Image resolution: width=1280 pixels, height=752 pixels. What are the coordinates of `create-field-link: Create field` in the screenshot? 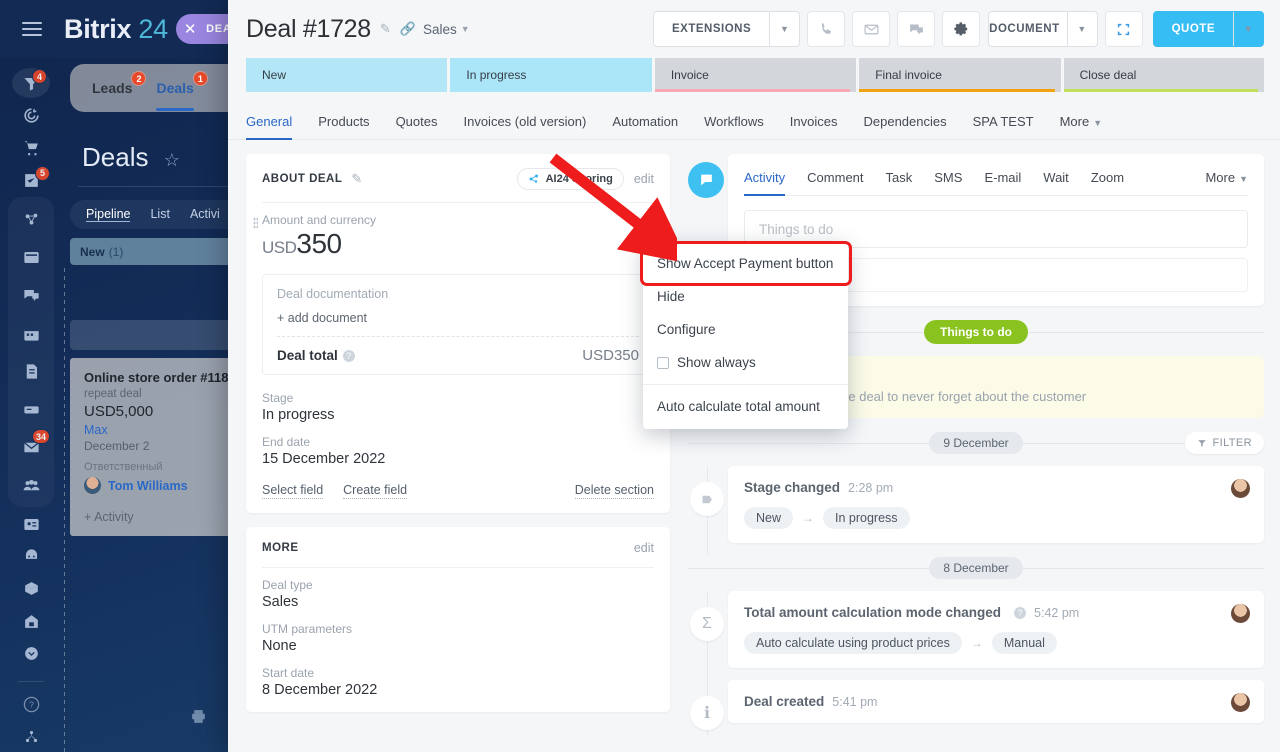 It's located at (375, 491).